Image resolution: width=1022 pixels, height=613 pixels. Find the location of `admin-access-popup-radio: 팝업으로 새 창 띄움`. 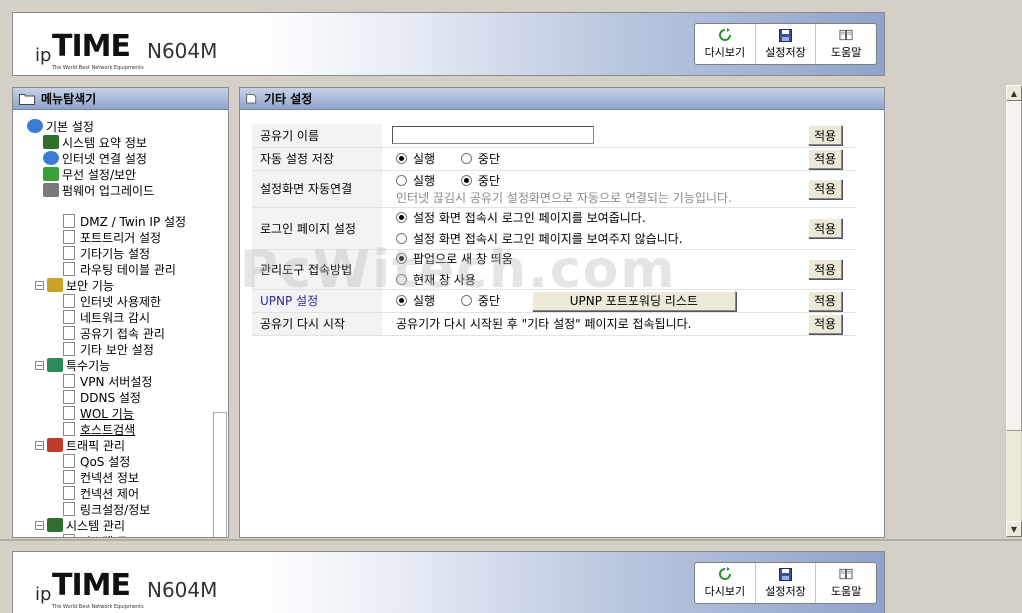

admin-access-popup-radio: 팝업으로 새 창 띄움 is located at coordinates (454, 258).